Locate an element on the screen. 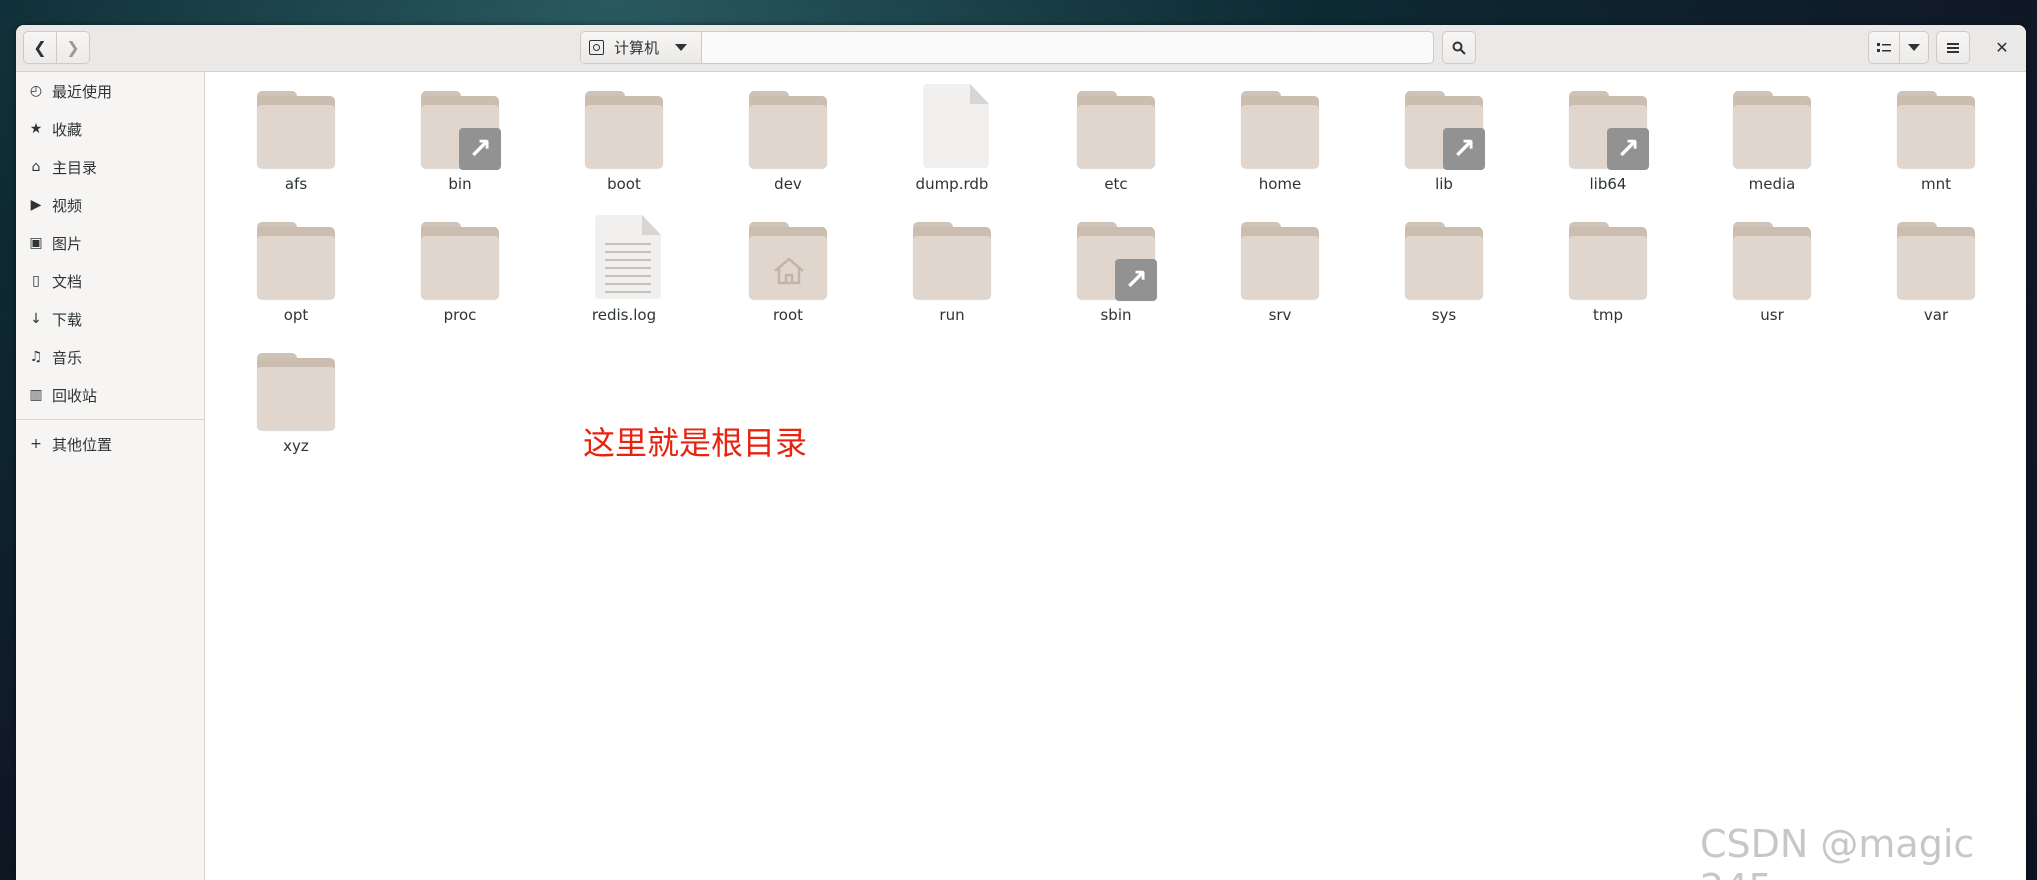 This screenshot has width=2037, height=880. file-item: ↗ lib is located at coordinates (1444, 142).